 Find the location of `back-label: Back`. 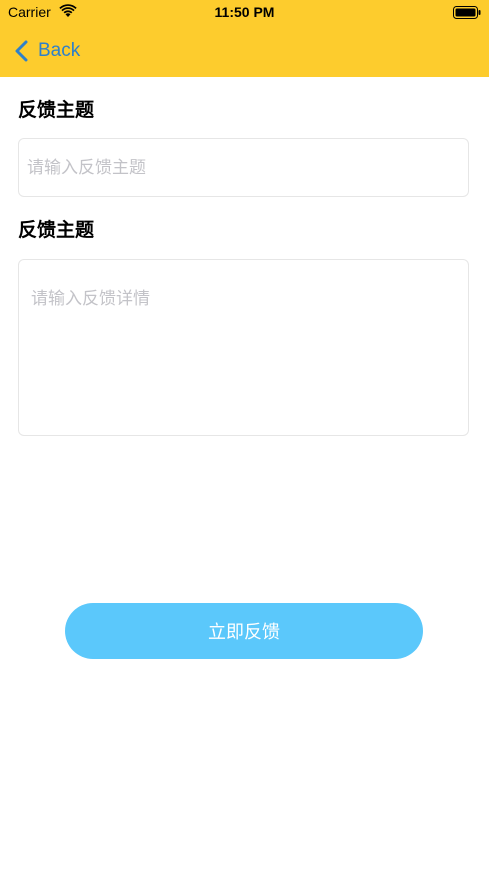

back-label: Back is located at coordinates (59, 50).